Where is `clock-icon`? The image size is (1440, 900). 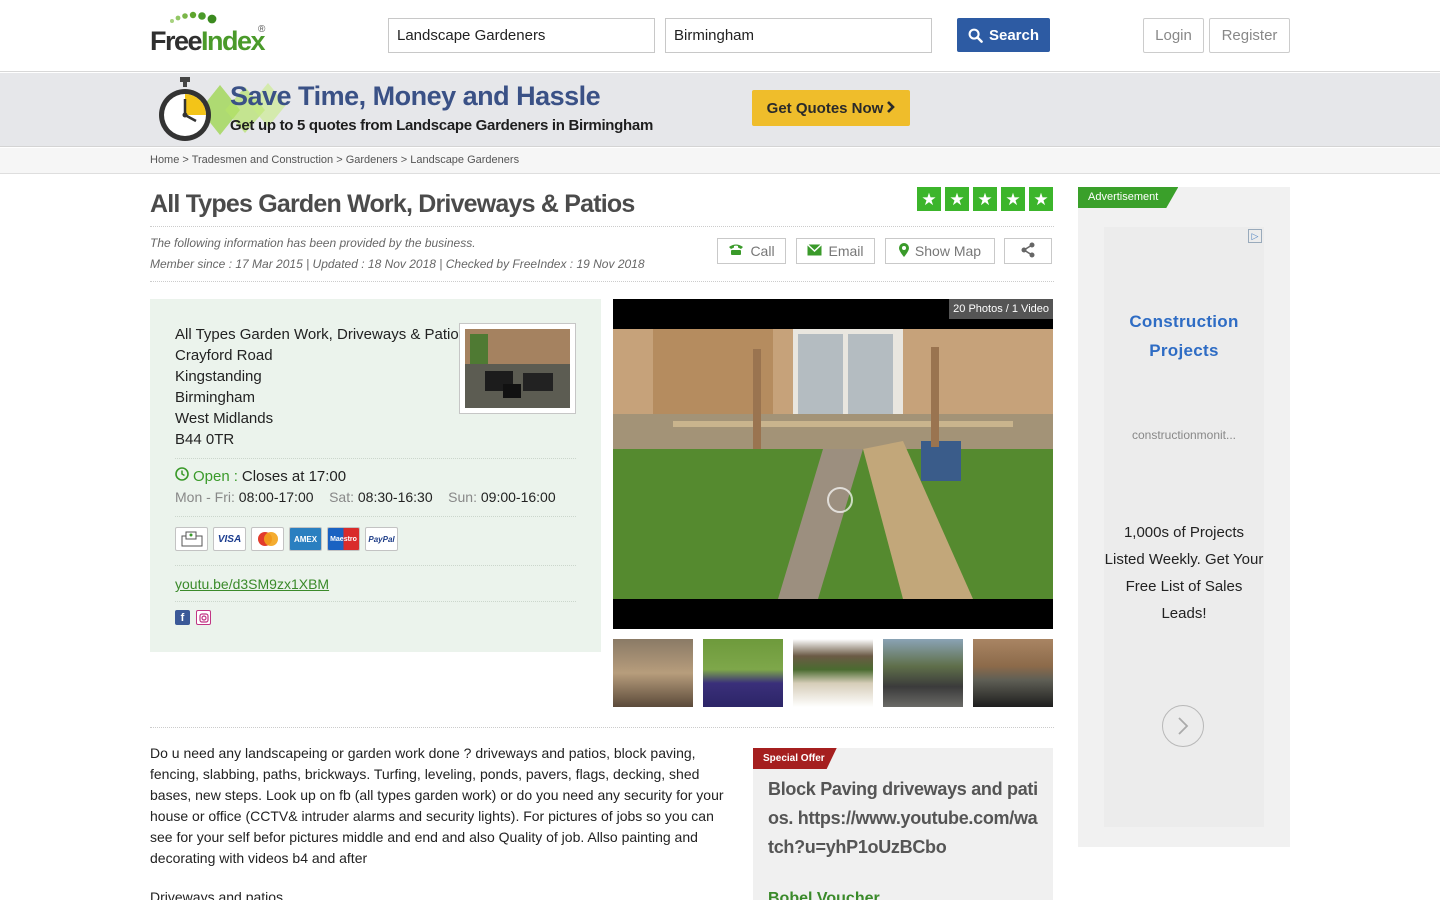 clock-icon is located at coordinates (182, 476).